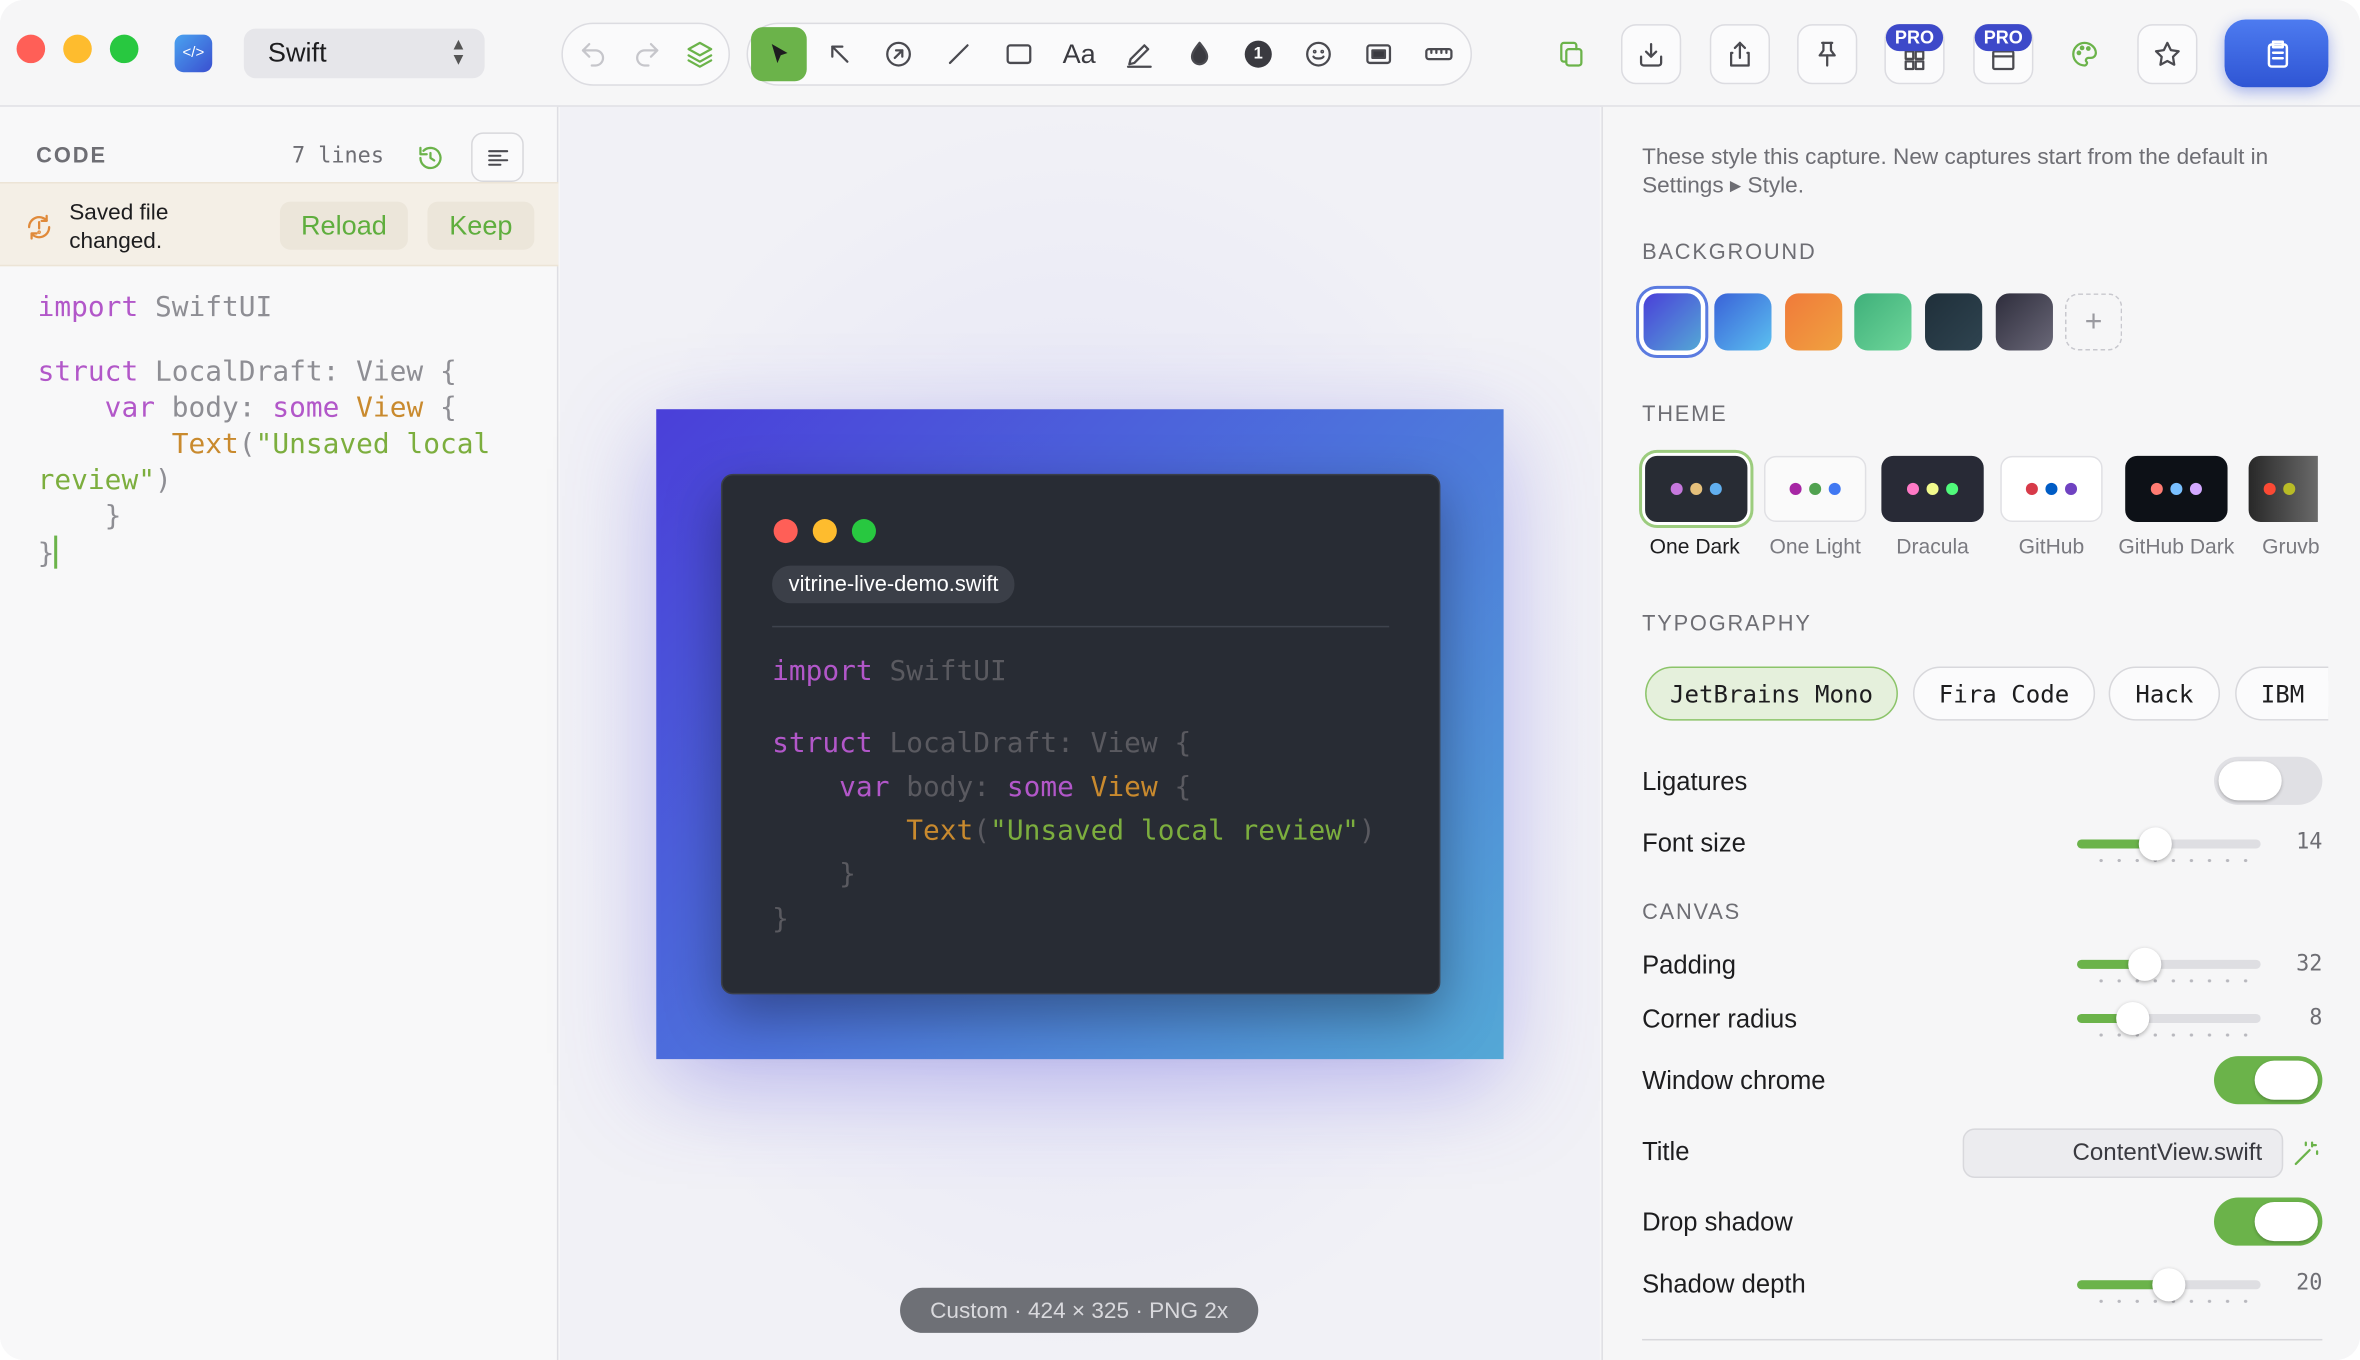 The image size is (2360, 1360). I want to click on language-select: Swift ▲ ▼, so click(364, 53).